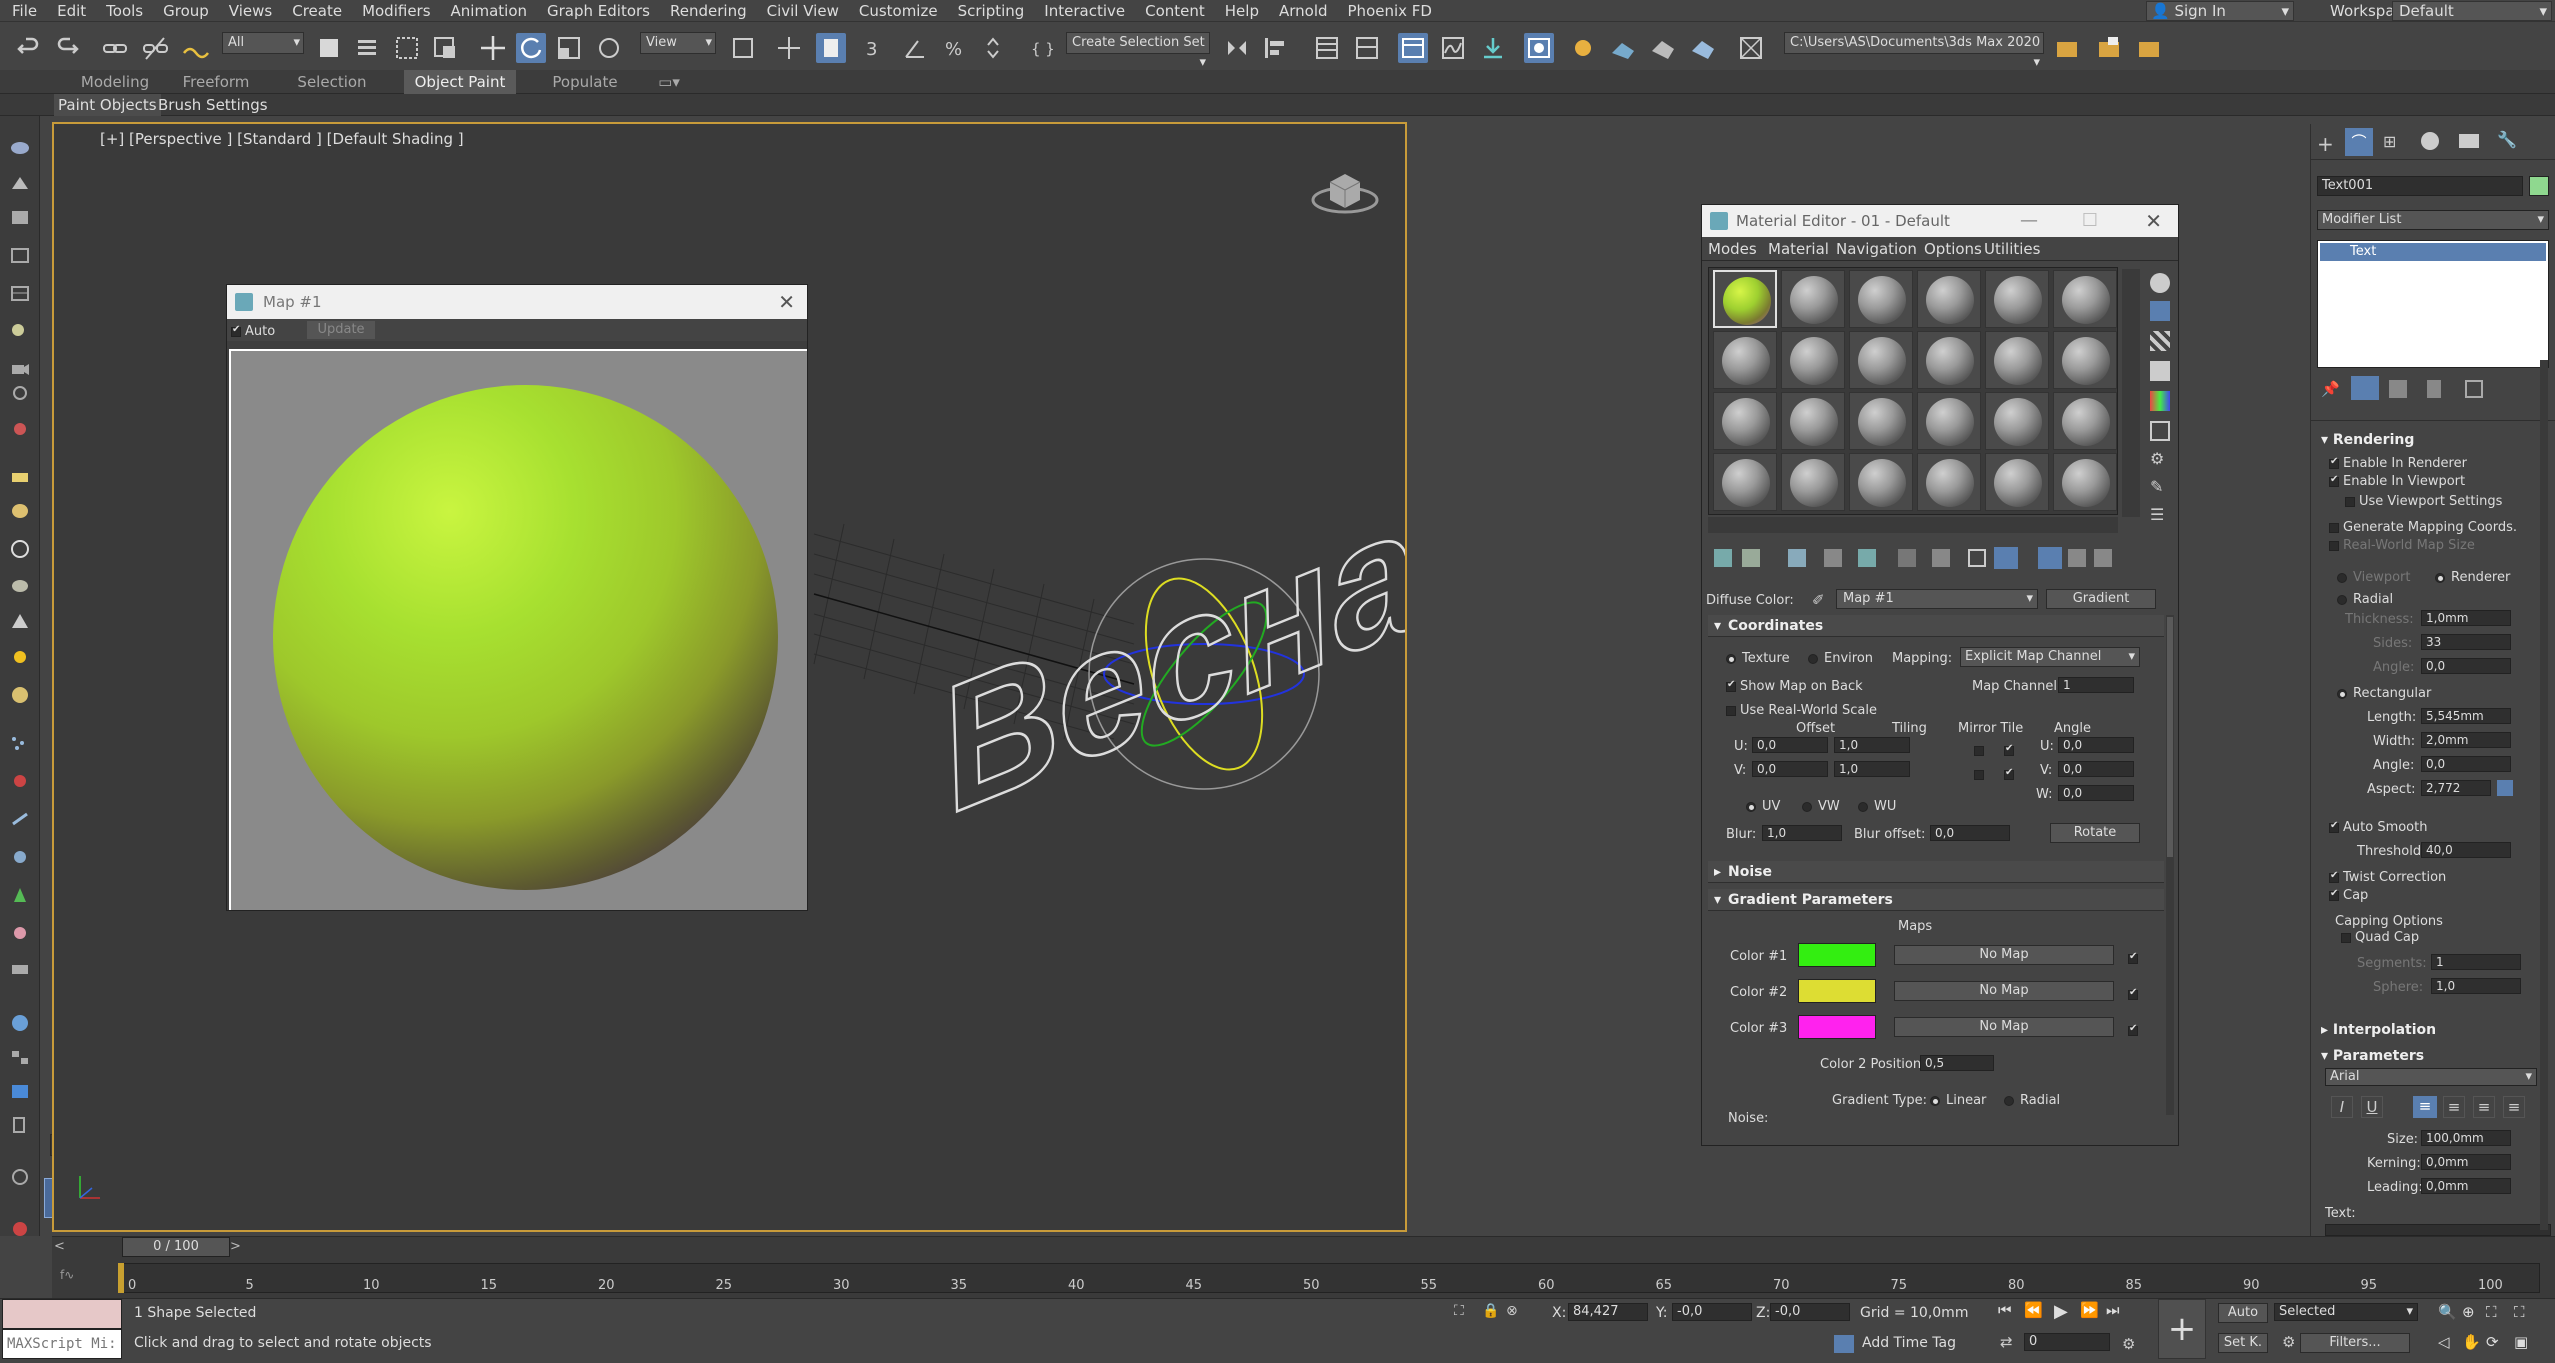  What do you see at coordinates (955, 48) in the screenshot?
I see `percent-snap-icon: %` at bounding box center [955, 48].